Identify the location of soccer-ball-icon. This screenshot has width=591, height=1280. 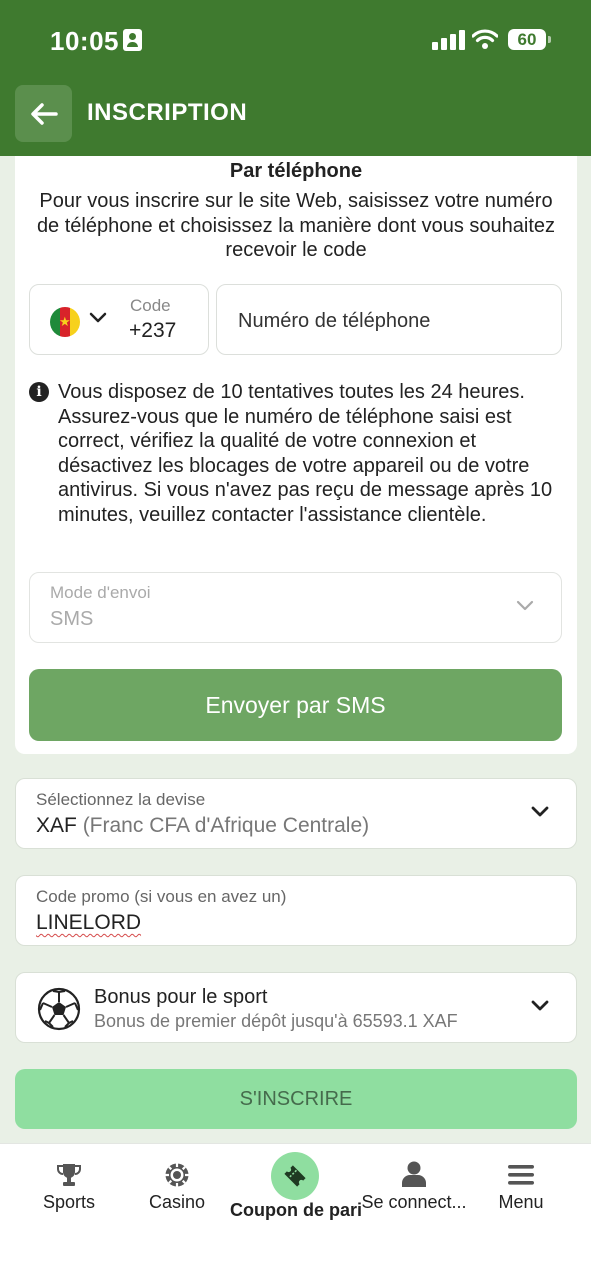
(59, 1009).